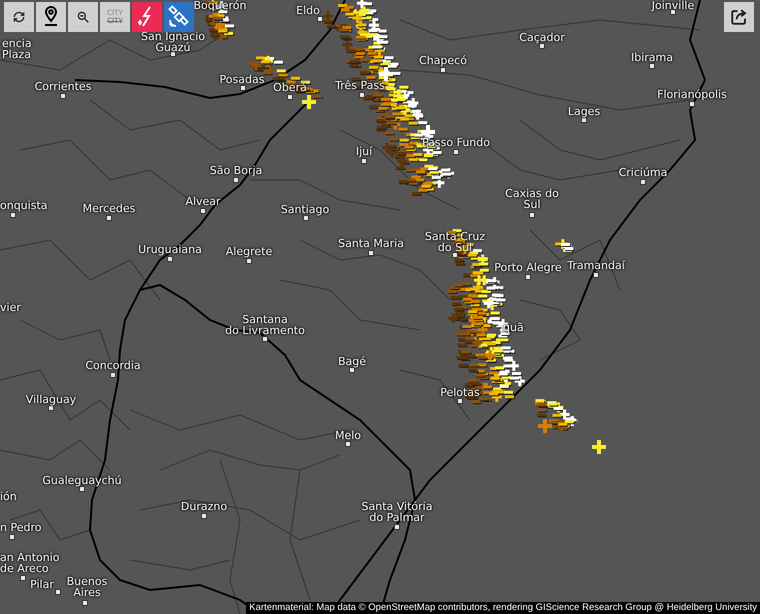 Image resolution: width=760 pixels, height=614 pixels. Describe the element at coordinates (308, 10) in the screenshot. I see `city-label: Eldo` at that location.